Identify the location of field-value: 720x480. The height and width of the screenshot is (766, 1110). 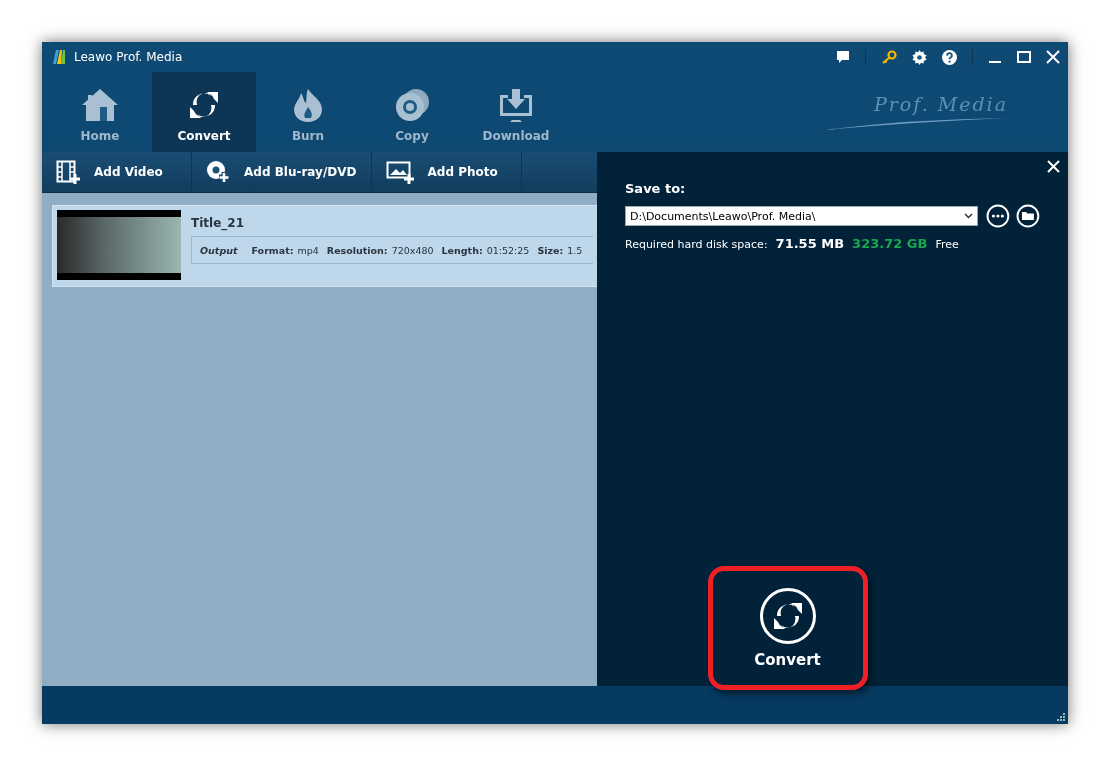
(412, 250).